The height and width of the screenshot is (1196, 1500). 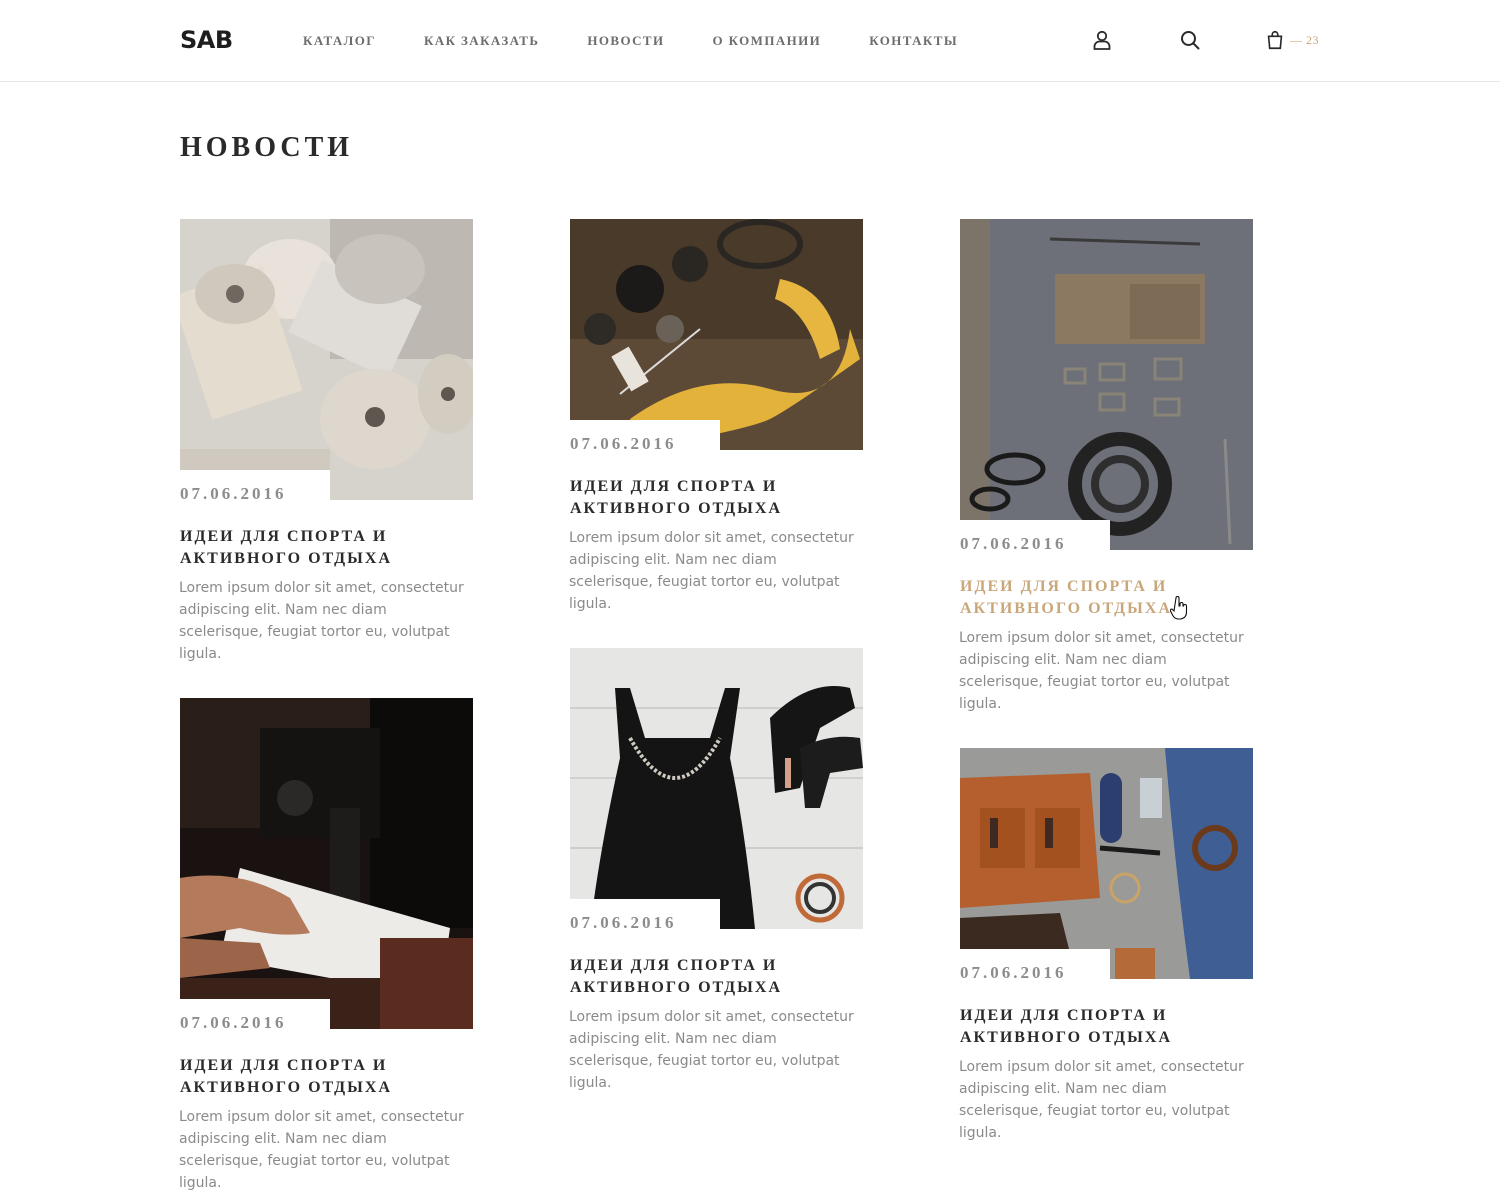 I want to click on thread-spools-image, so click(x=326, y=359).